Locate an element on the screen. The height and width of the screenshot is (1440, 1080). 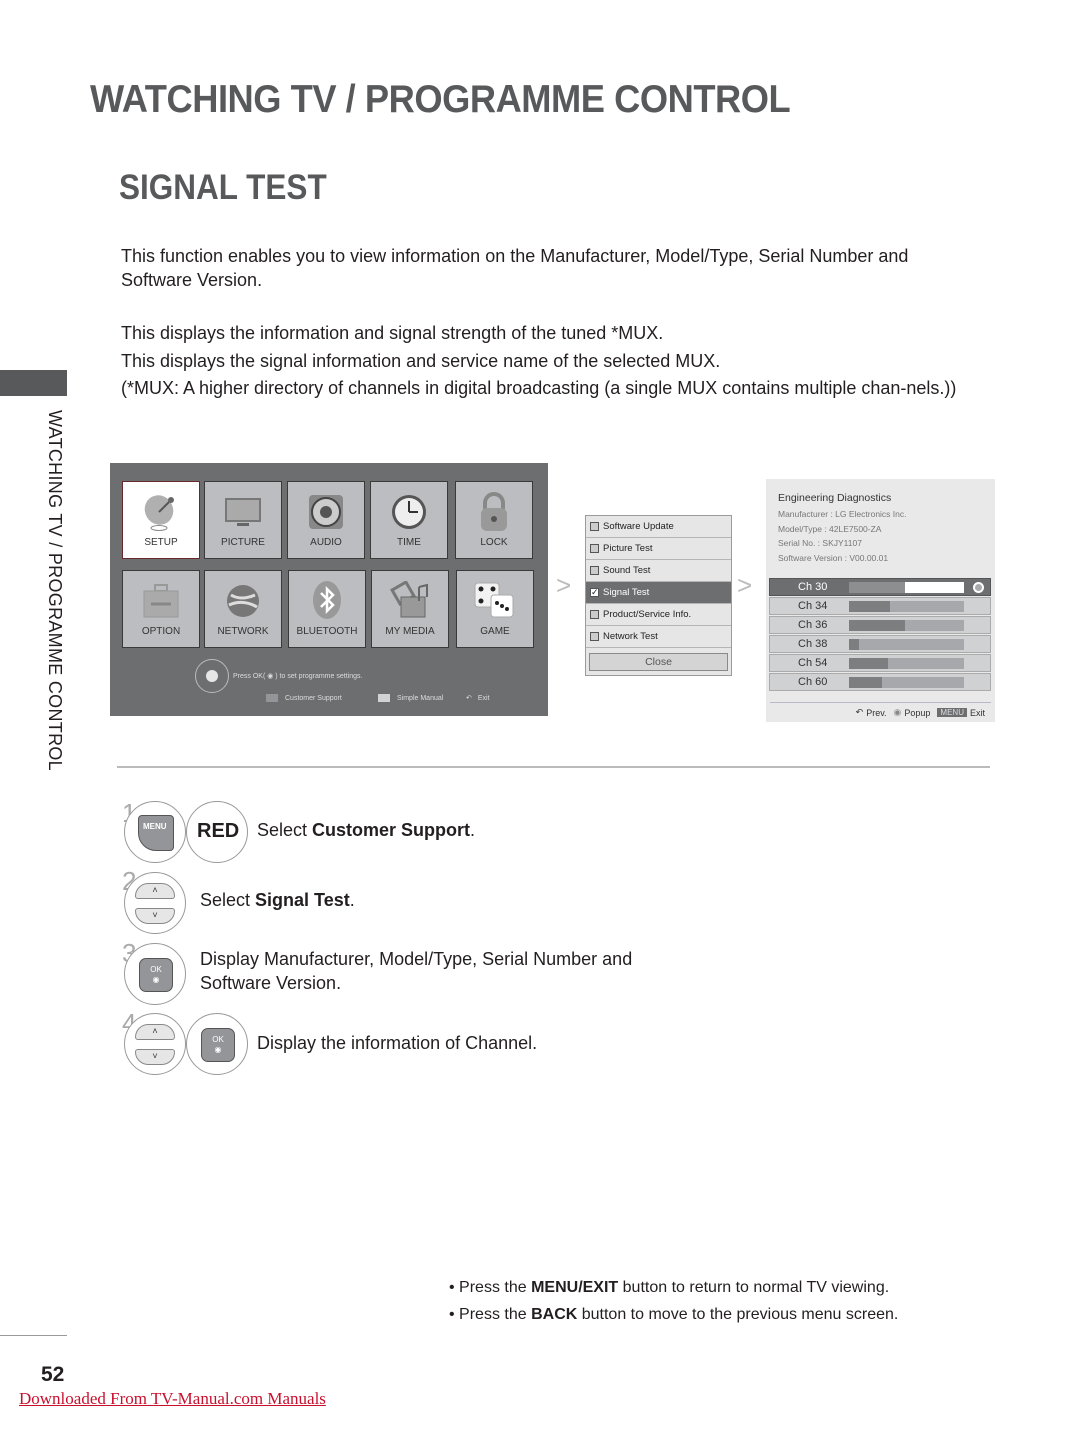
channel-row: Ch 30 is located at coordinates (880, 587).